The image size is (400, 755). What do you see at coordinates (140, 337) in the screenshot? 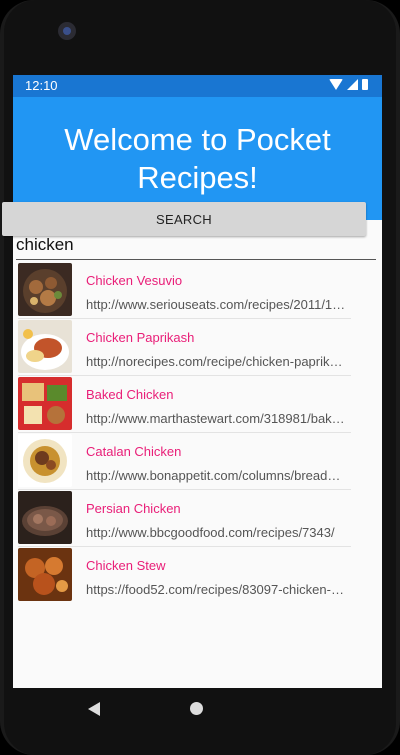
I see `result-title: Chicken Paprikash` at bounding box center [140, 337].